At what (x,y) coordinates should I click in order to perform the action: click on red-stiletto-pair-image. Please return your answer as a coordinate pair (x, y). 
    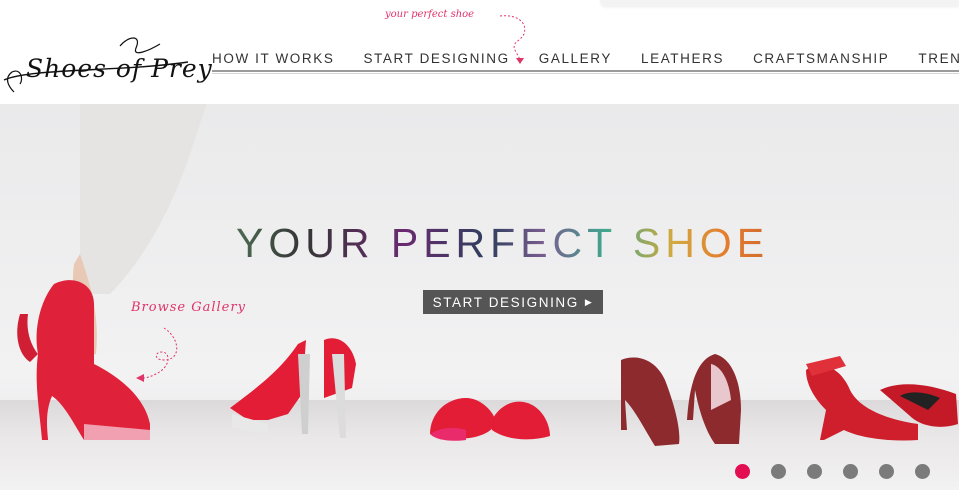
    Looking at the image, I should click on (293, 388).